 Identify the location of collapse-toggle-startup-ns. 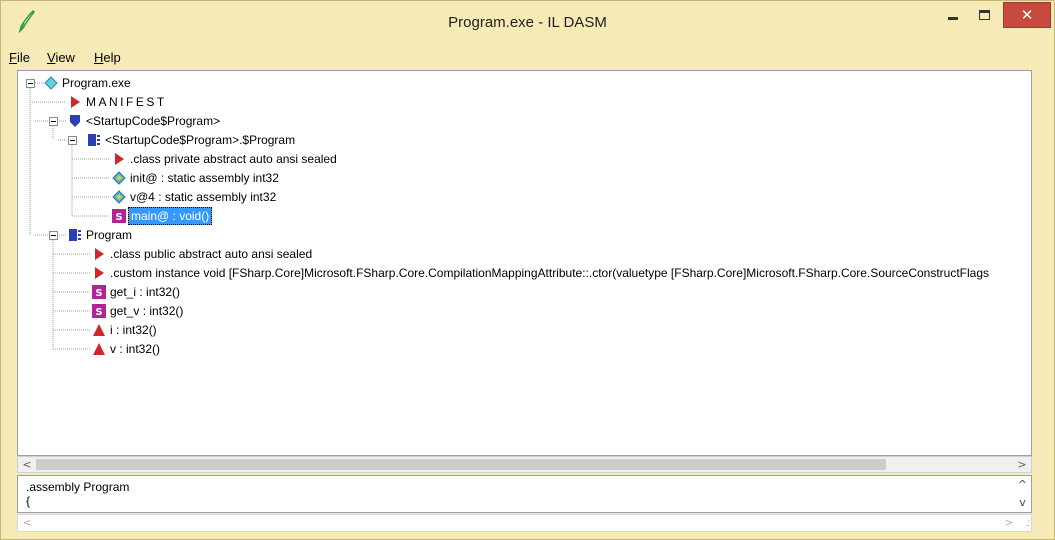
(53, 121).